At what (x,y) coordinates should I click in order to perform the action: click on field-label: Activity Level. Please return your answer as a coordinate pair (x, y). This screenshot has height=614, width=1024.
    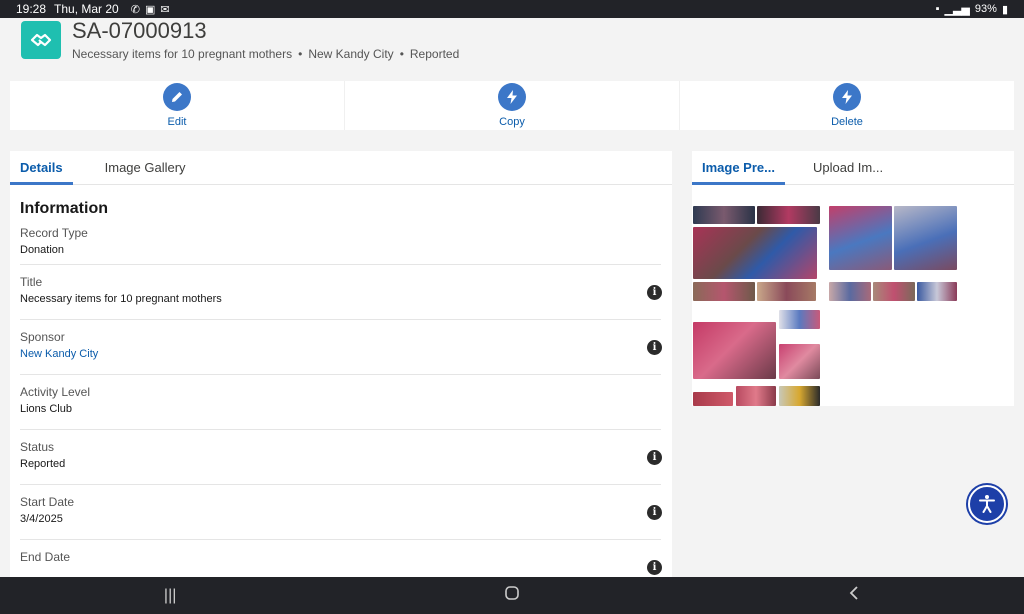
    Looking at the image, I should click on (55, 392).